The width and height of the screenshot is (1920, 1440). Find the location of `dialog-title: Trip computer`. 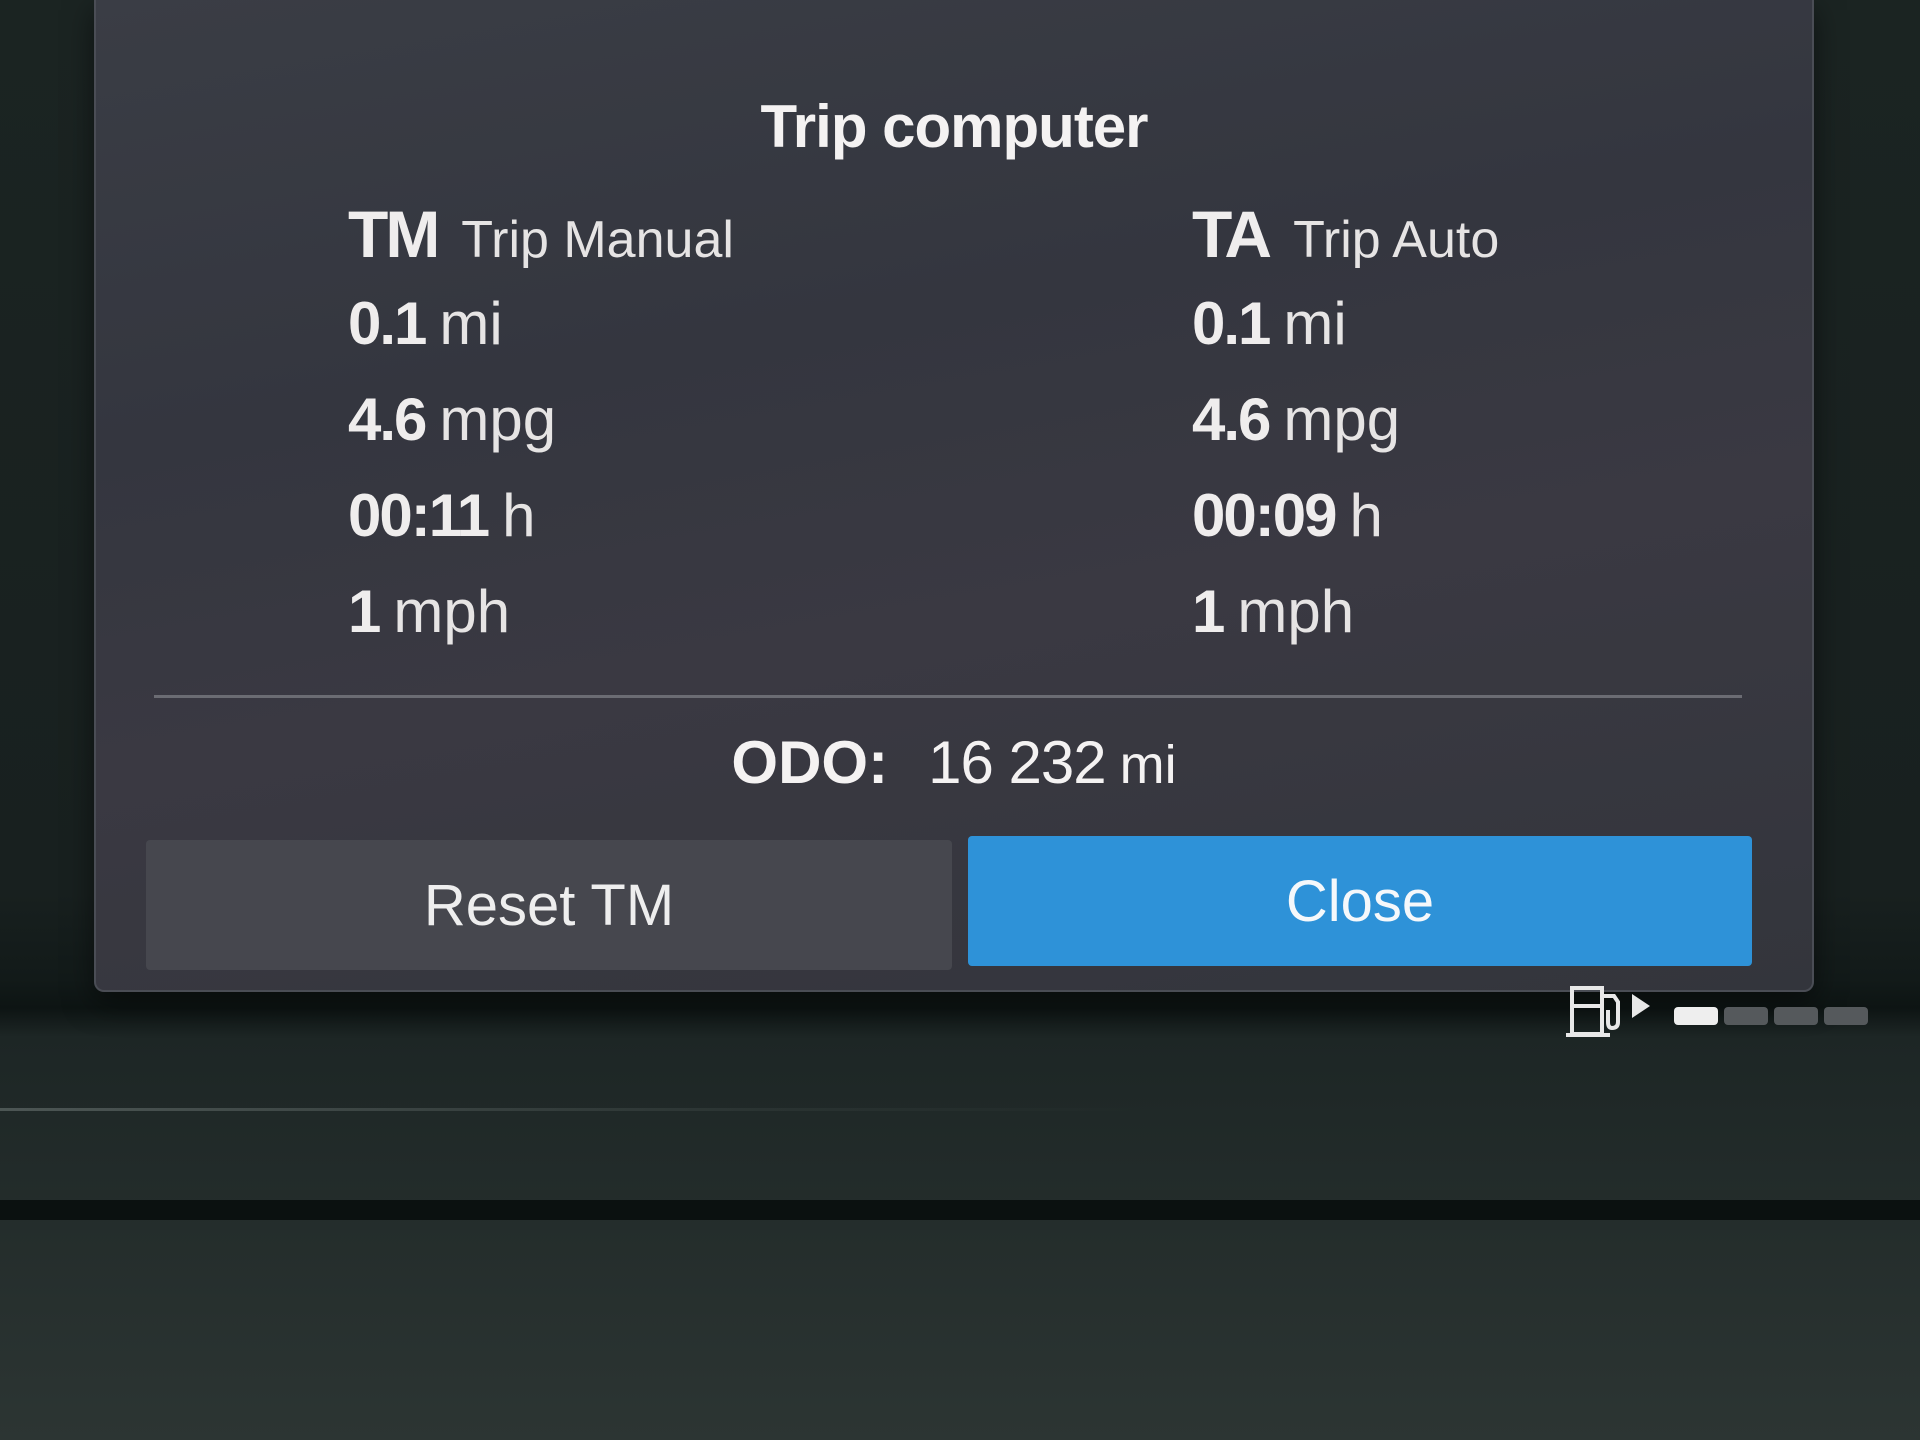

dialog-title: Trip computer is located at coordinates (954, 126).